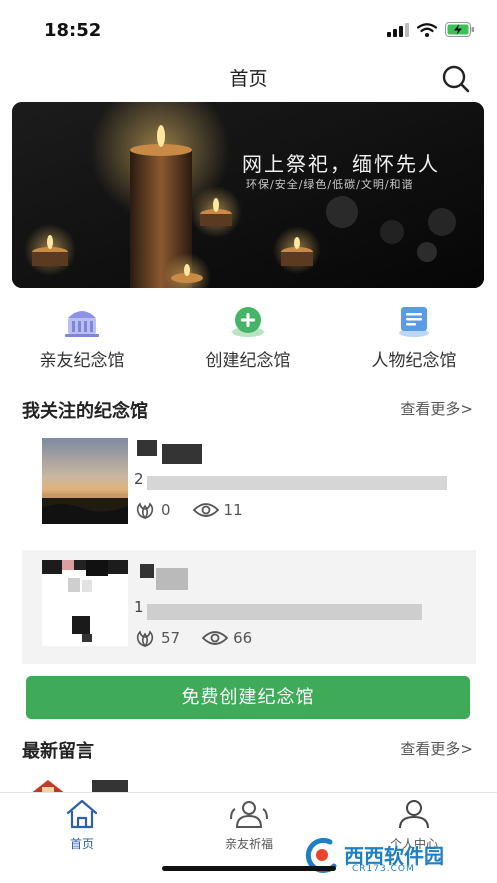 This screenshot has height=883, width=497. Describe the element at coordinates (233, 510) in the screenshot. I see `view-count: 11` at that location.